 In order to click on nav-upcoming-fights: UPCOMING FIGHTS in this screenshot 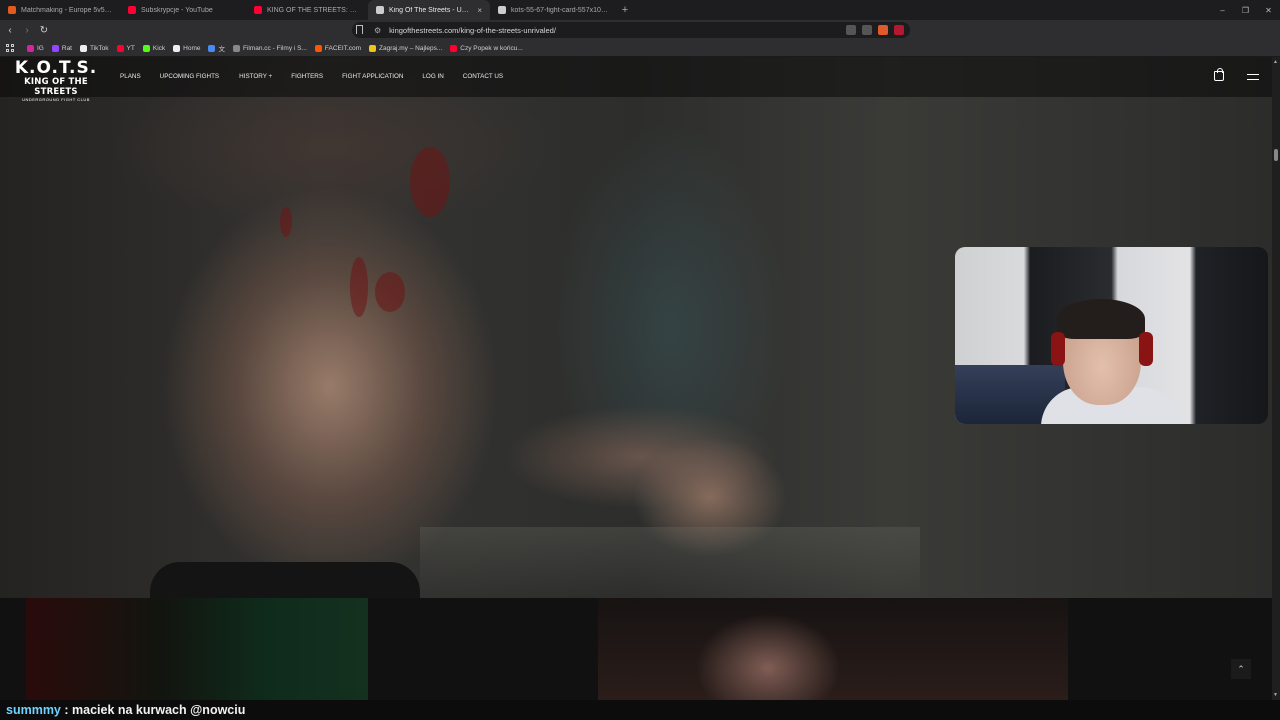, I will do `click(189, 76)`.